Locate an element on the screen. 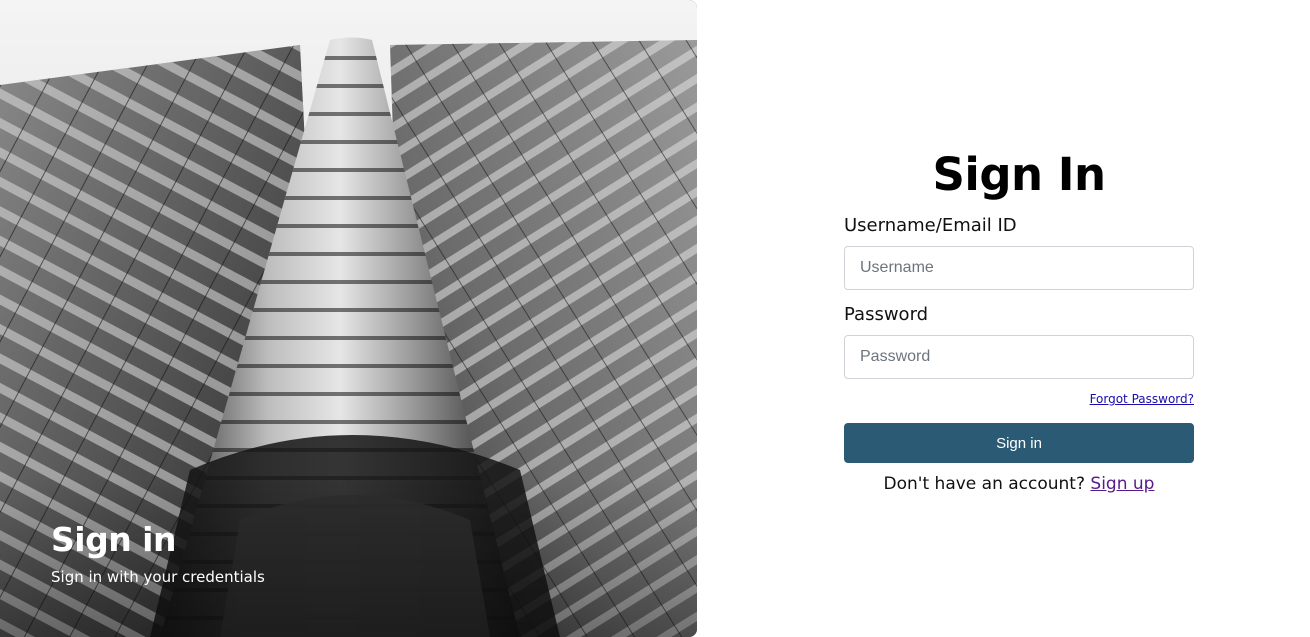 Image resolution: width=1310 pixels, height=637 pixels. forgot-password-link: Forgot Password? is located at coordinates (1142, 399).